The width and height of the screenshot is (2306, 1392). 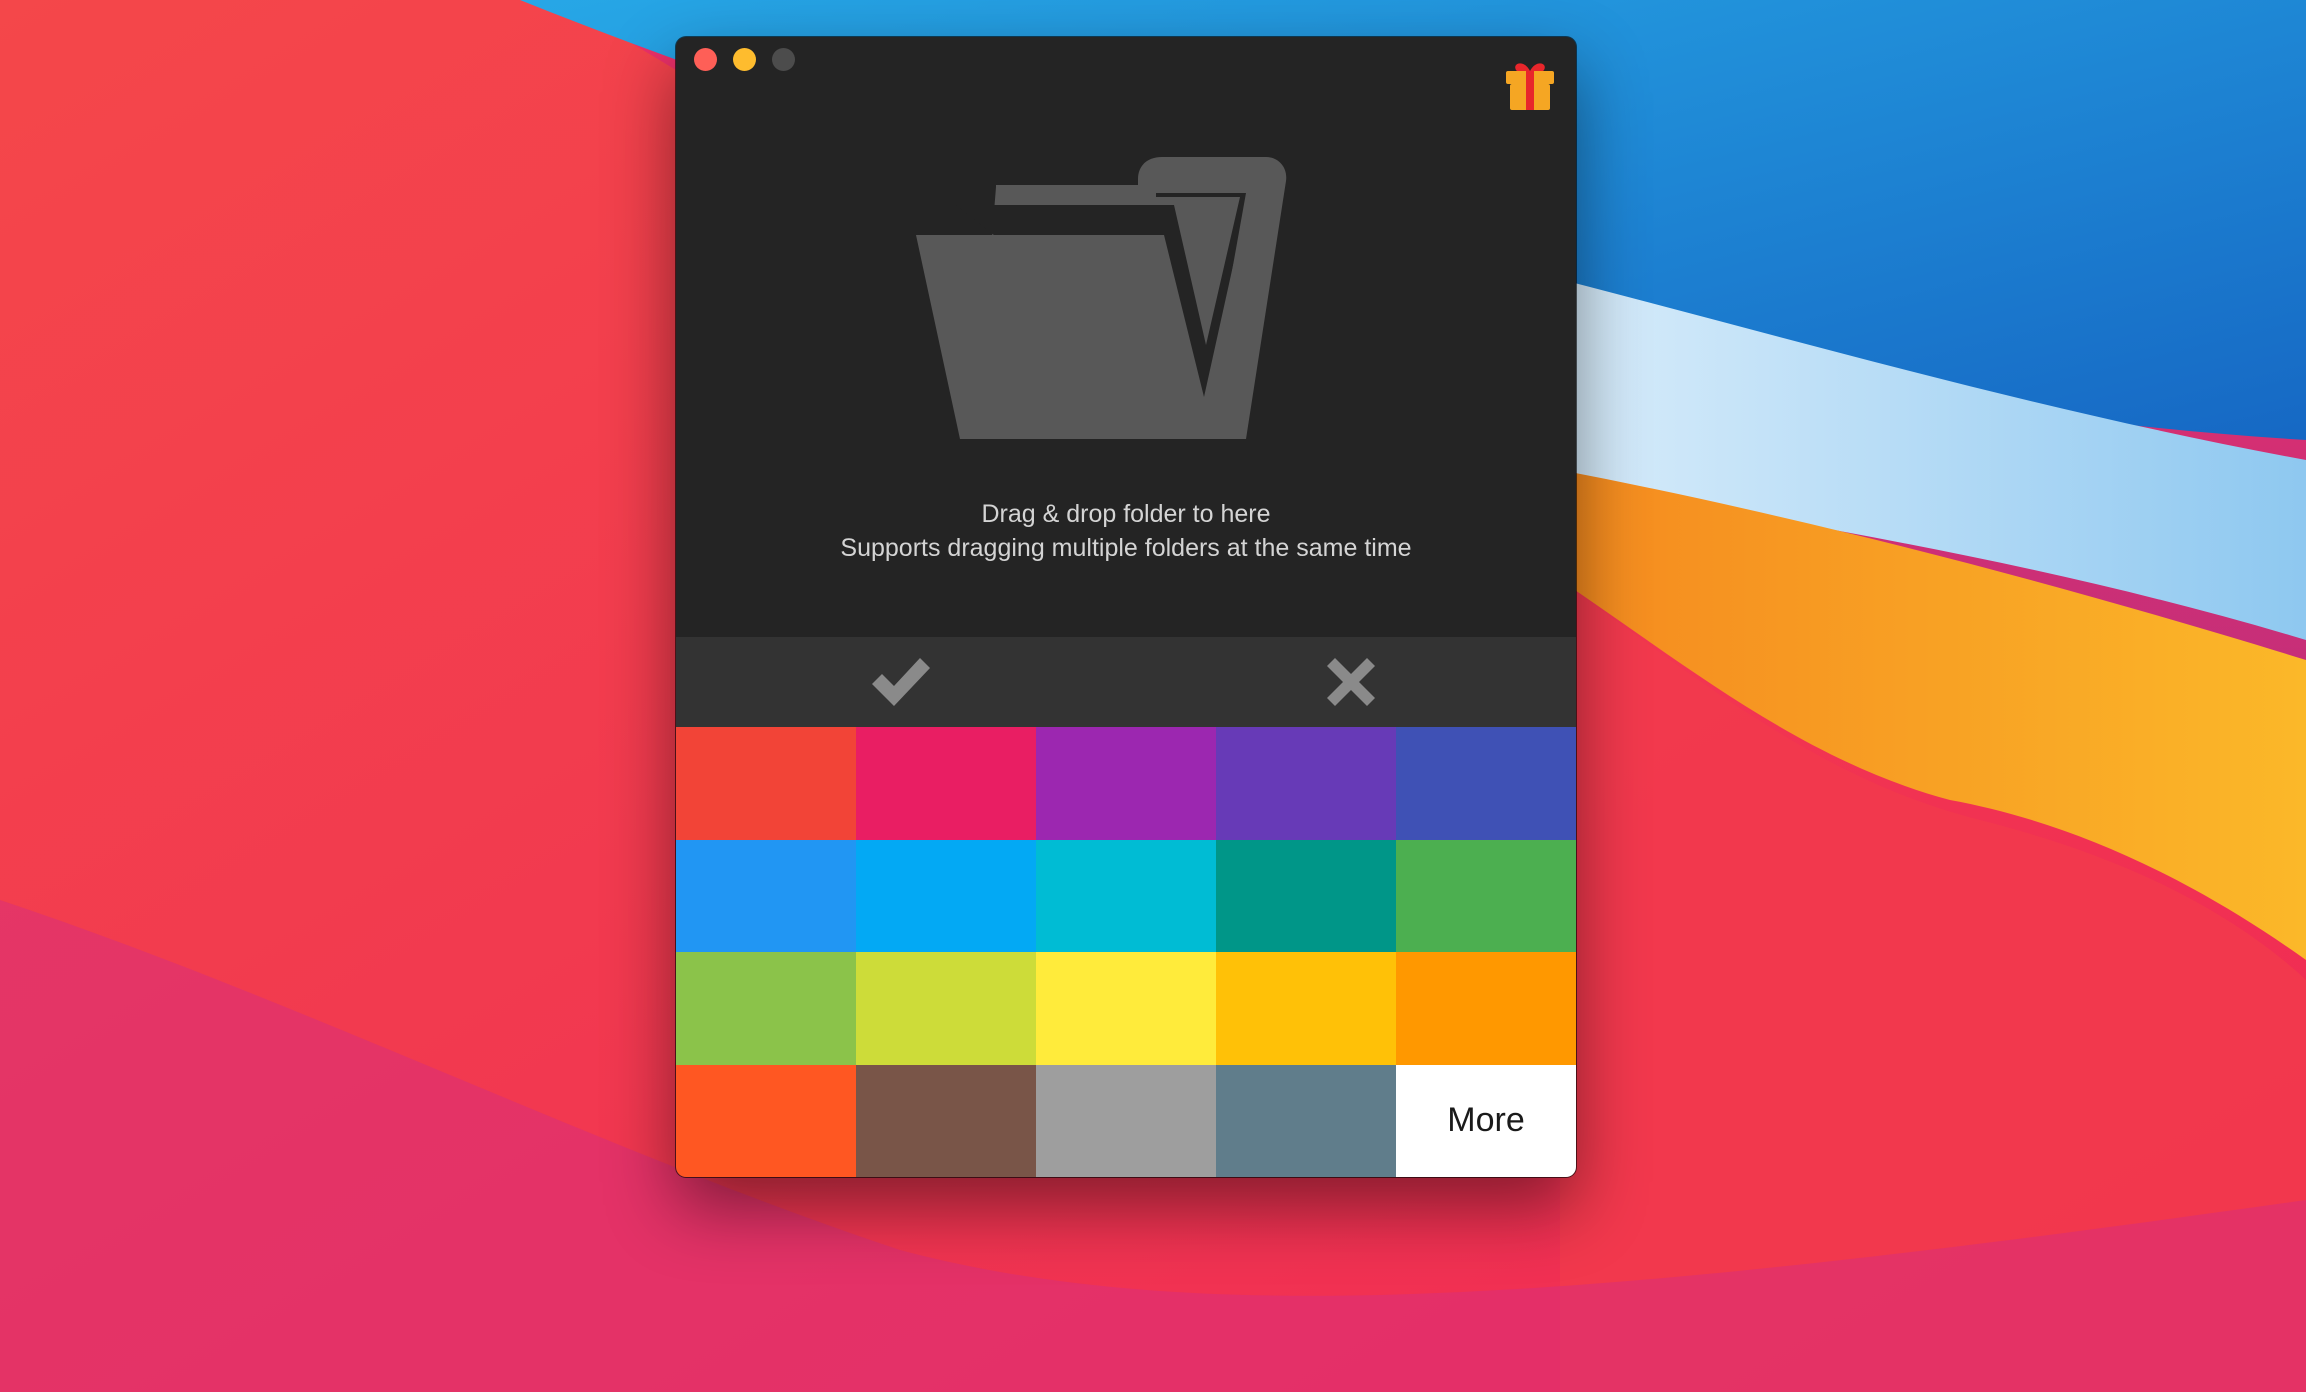 What do you see at coordinates (1486, 783) in the screenshot?
I see `color-swatch-indigo` at bounding box center [1486, 783].